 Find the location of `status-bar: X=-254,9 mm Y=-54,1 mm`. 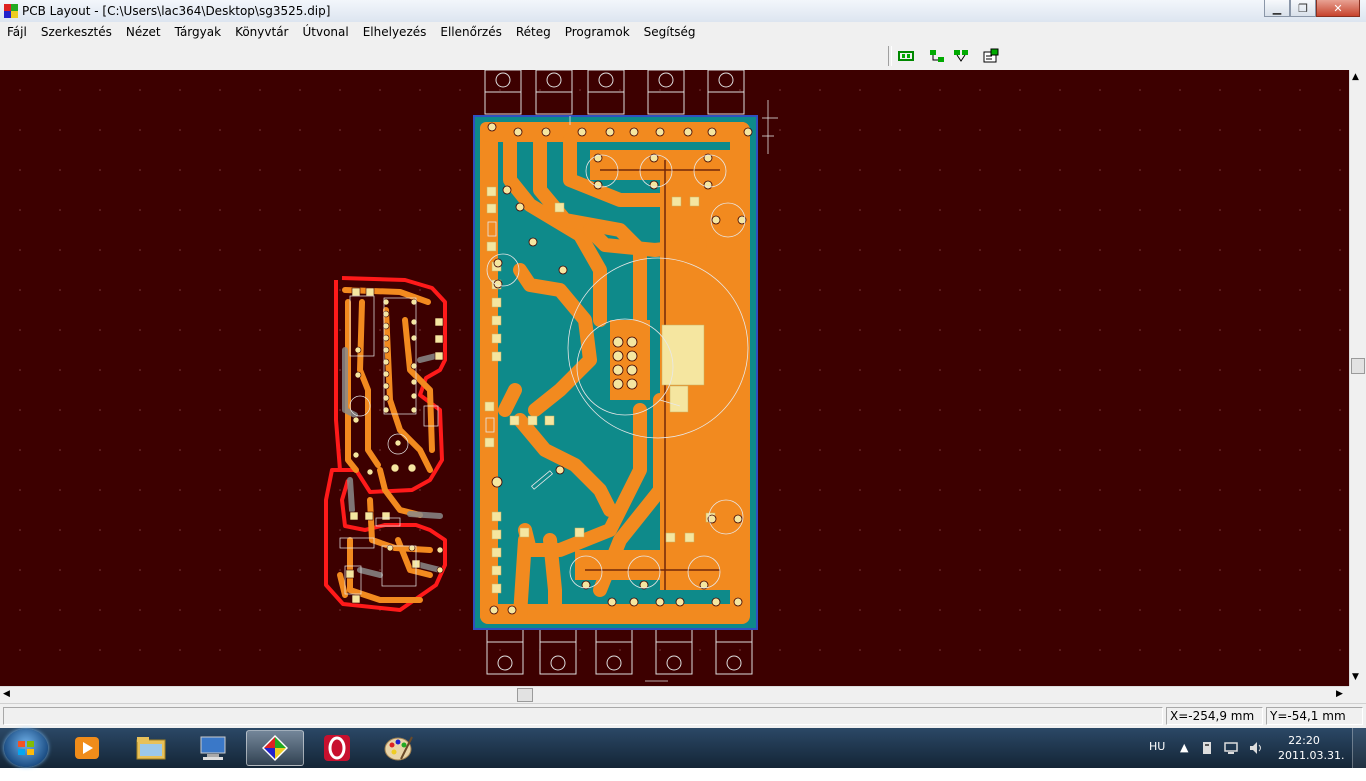

status-bar: X=-254,9 mm Y=-54,1 mm is located at coordinates (683, 715).